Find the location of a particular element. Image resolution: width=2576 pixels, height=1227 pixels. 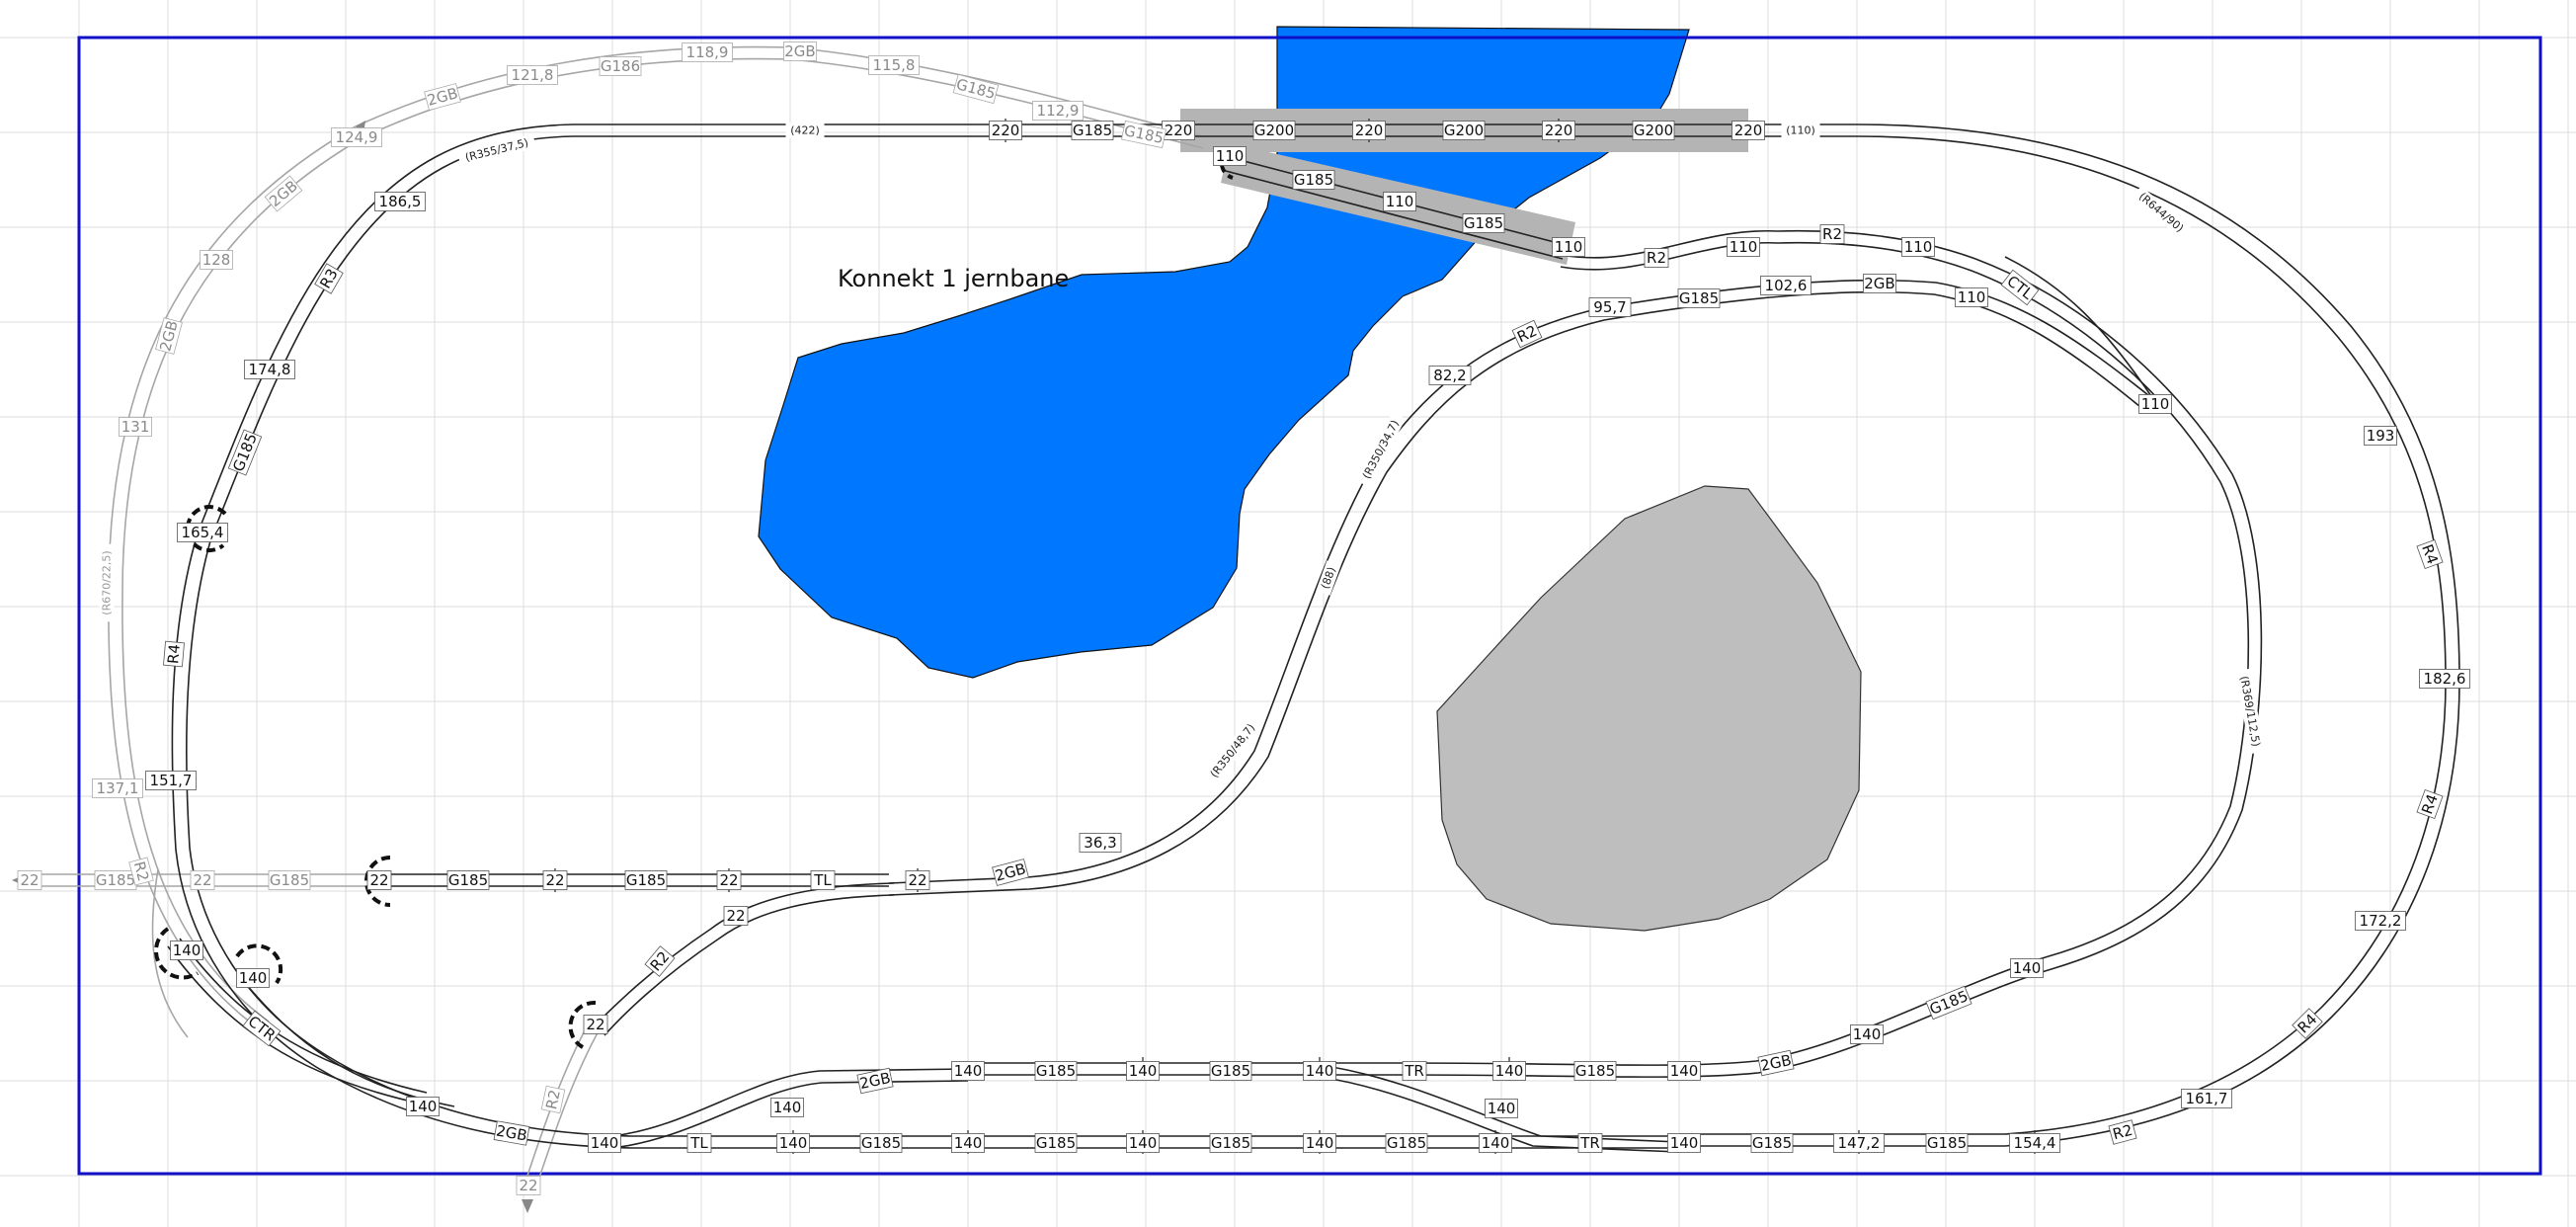

label-text: 154,4 is located at coordinates (2035, 1143).